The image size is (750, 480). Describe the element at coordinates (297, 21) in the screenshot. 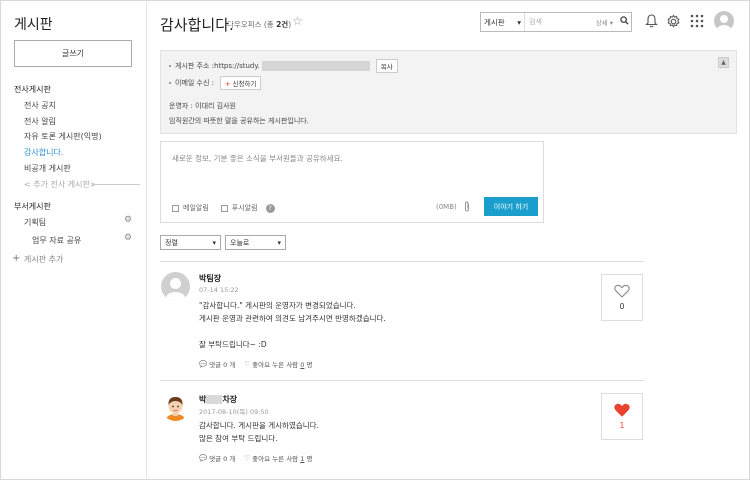

I see `star-icon: ☆` at that location.